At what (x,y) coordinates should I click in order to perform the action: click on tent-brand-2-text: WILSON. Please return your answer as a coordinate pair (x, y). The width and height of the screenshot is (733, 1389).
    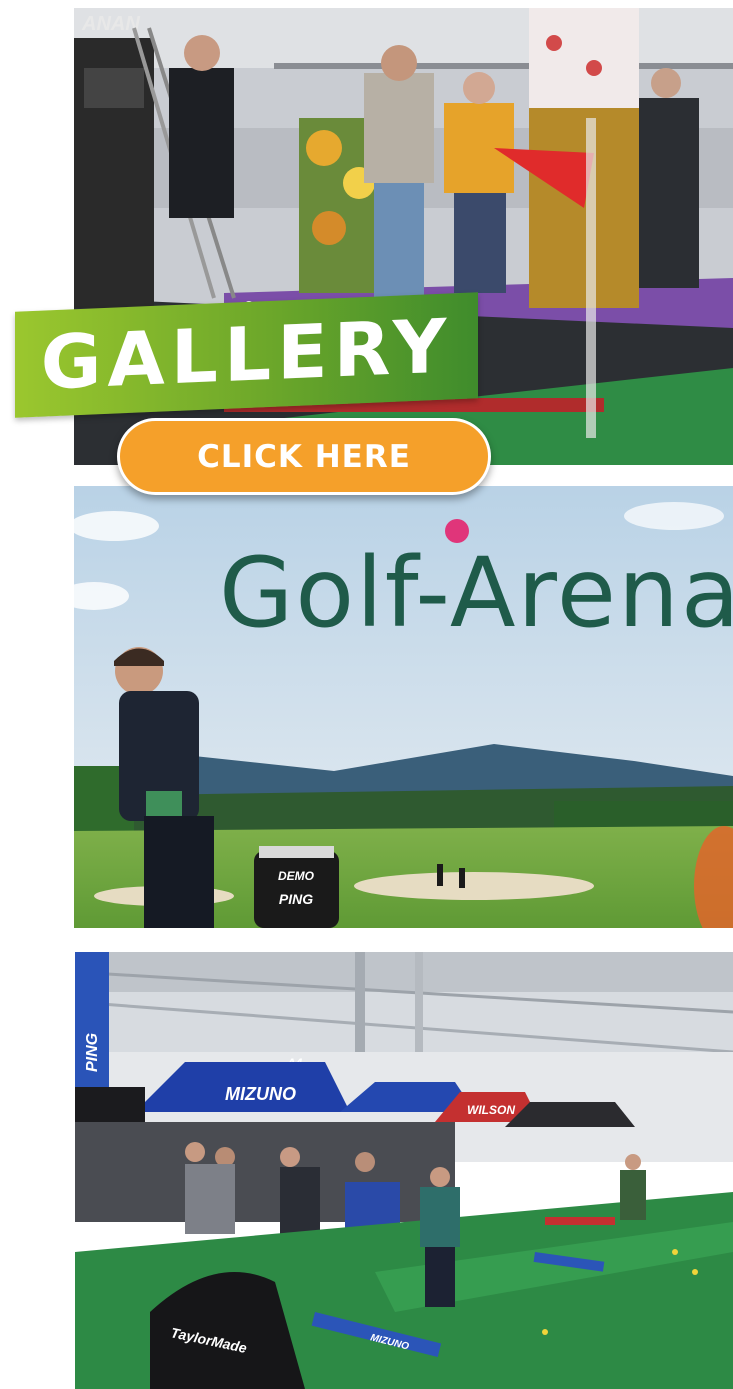
    Looking at the image, I should click on (491, 1110).